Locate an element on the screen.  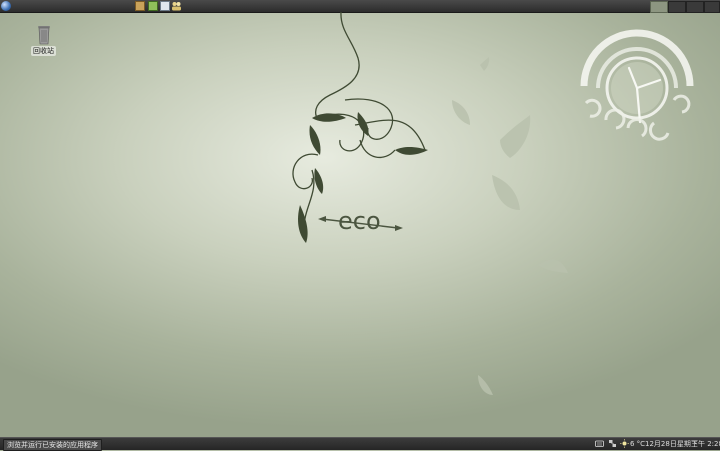
text-editor-icon is located at coordinates (165, 6).